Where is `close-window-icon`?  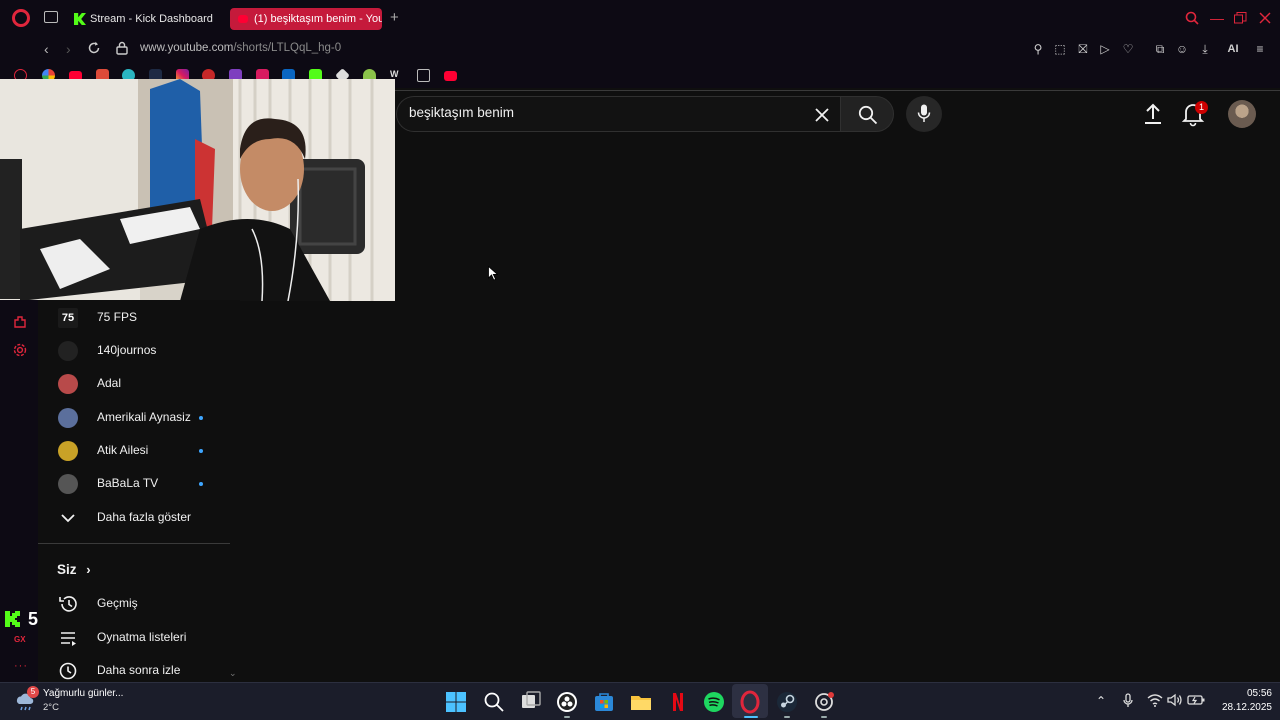 close-window-icon is located at coordinates (1265, 18).